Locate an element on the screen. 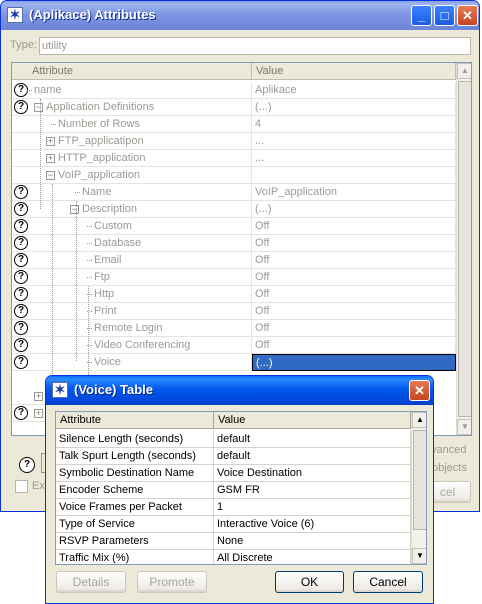 The height and width of the screenshot is (604, 482). attribute-value-cell: 4 is located at coordinates (354, 124).